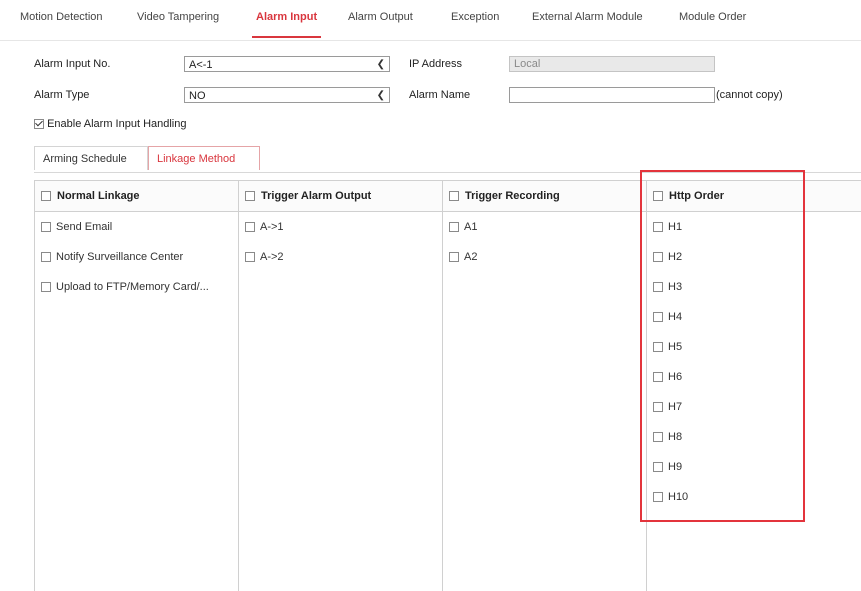 The height and width of the screenshot is (591, 861). What do you see at coordinates (512, 196) in the screenshot?
I see `trigger-recording-title: Trigger Recording` at bounding box center [512, 196].